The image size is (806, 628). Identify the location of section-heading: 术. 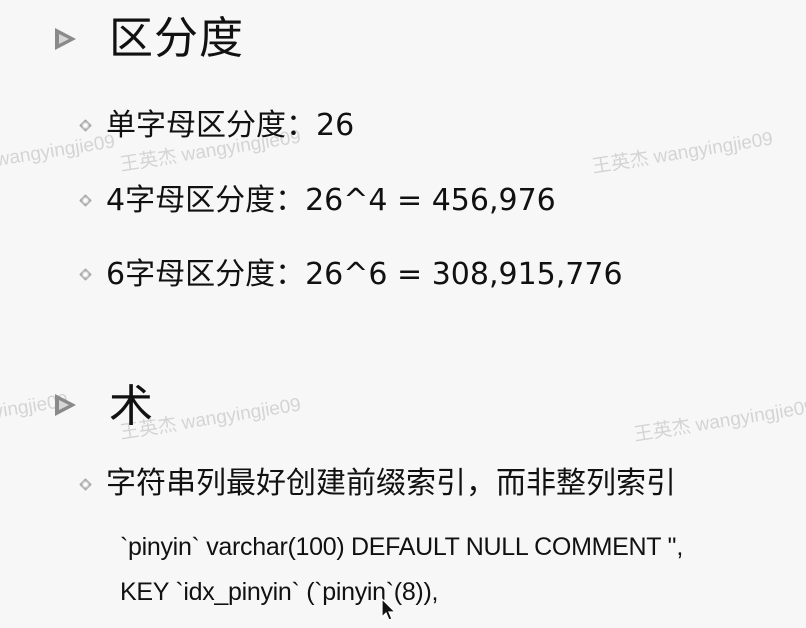
(131, 406).